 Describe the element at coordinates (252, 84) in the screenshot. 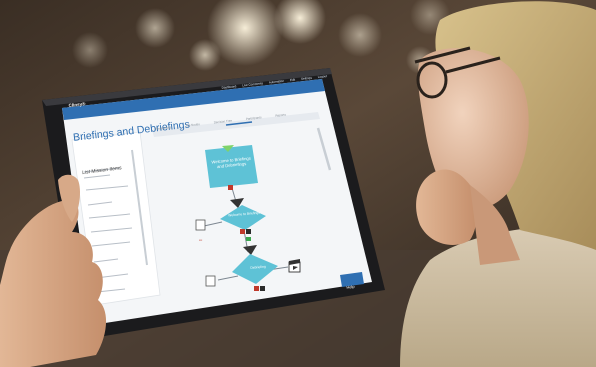

I see `nav-live-comments: Live Comments` at that location.